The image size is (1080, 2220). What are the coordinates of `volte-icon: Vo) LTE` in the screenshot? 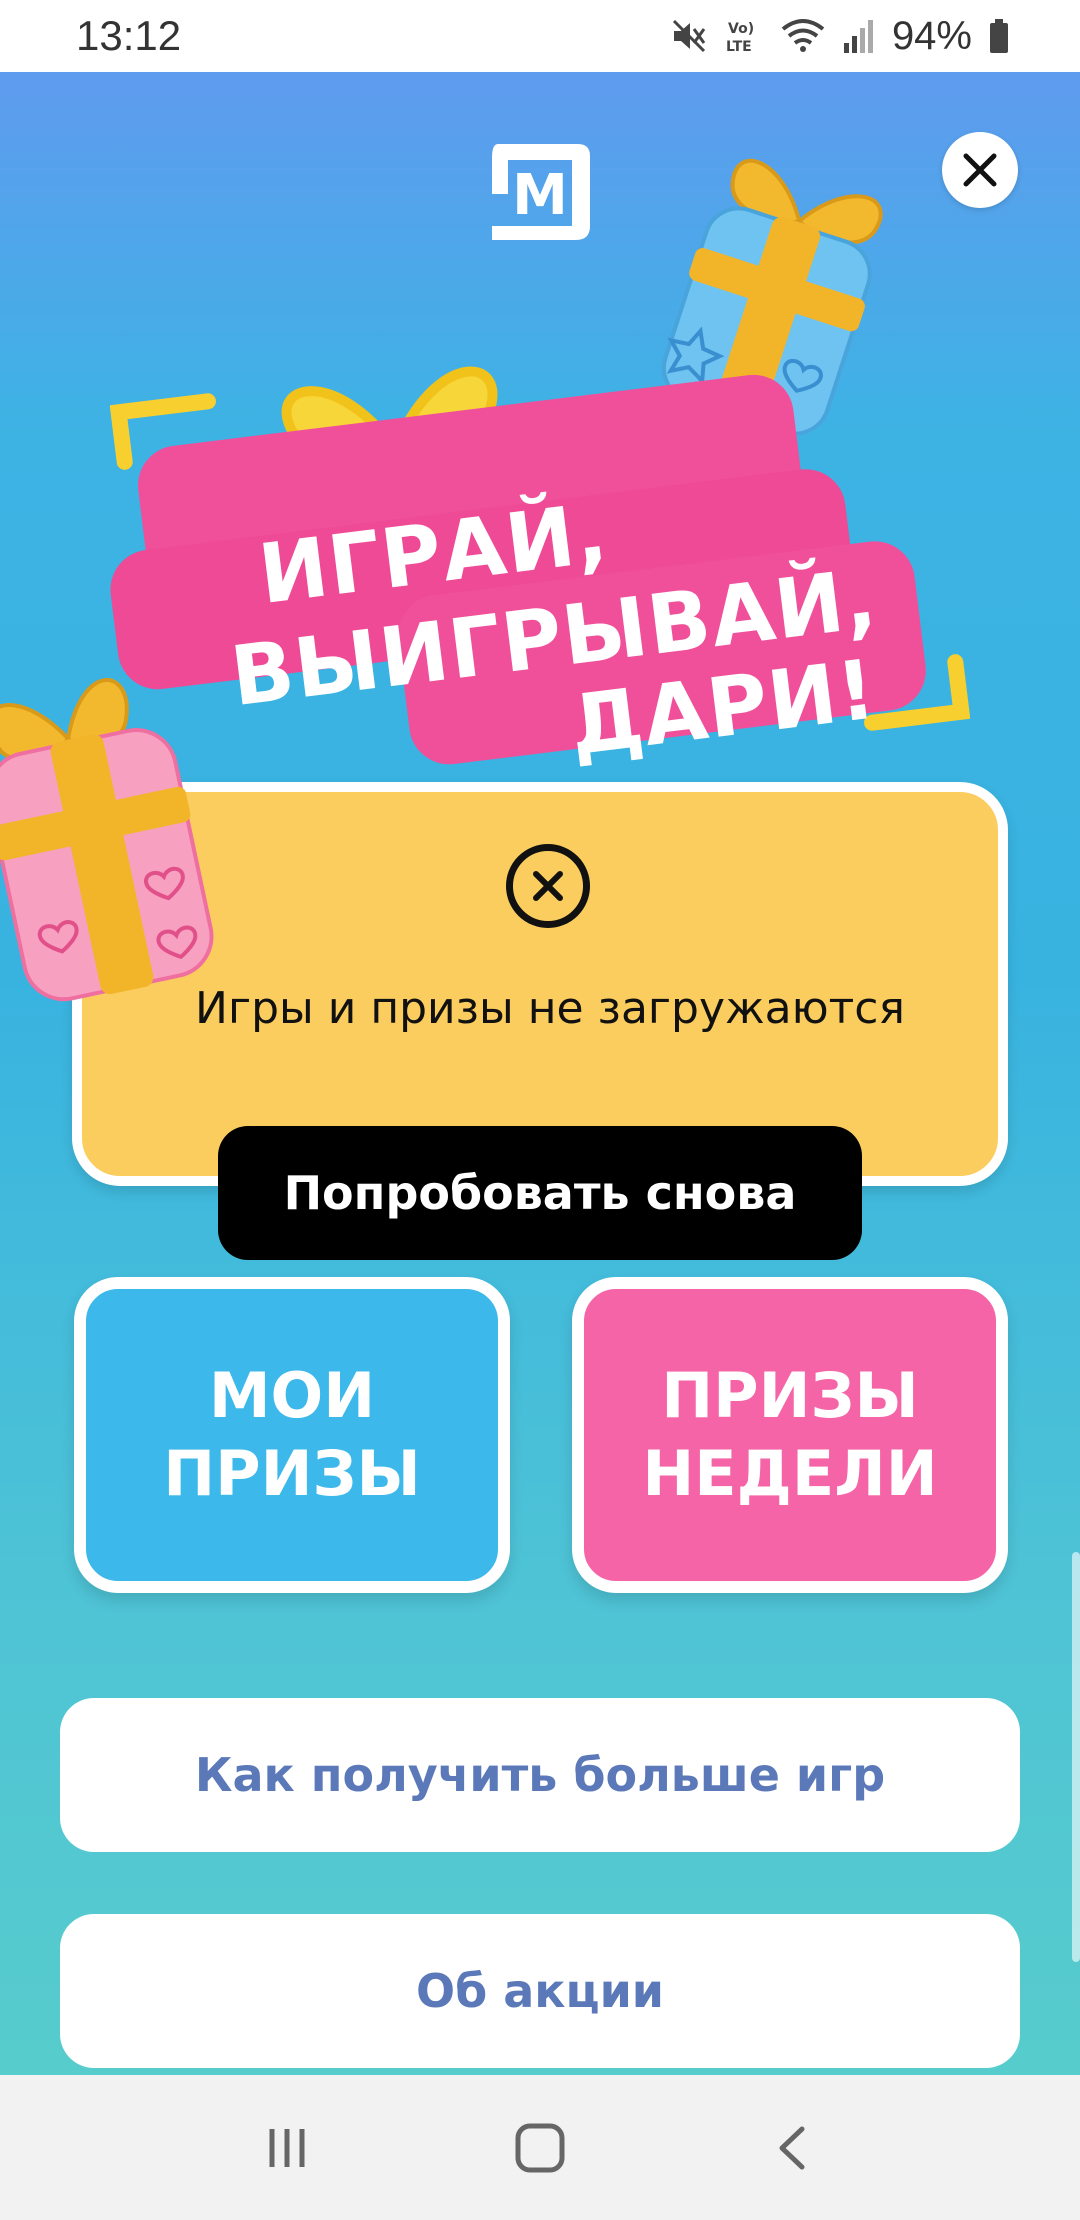 It's located at (744, 36).